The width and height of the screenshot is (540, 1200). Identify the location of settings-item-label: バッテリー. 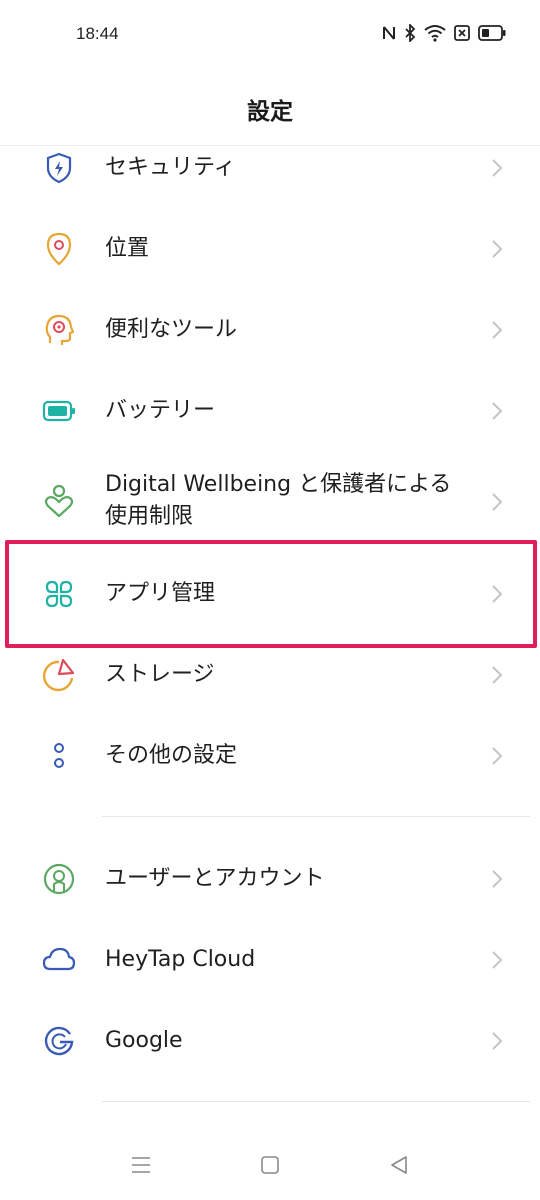
(160, 410).